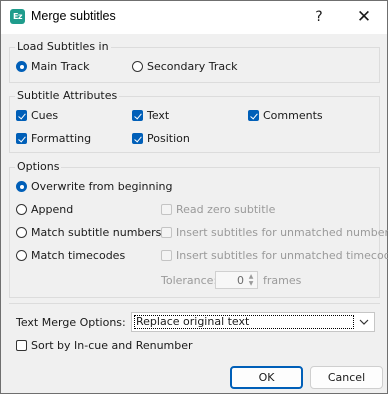 The height and width of the screenshot is (394, 388). What do you see at coordinates (21, 66) in the screenshot?
I see `main-track-radio-indicator` at bounding box center [21, 66].